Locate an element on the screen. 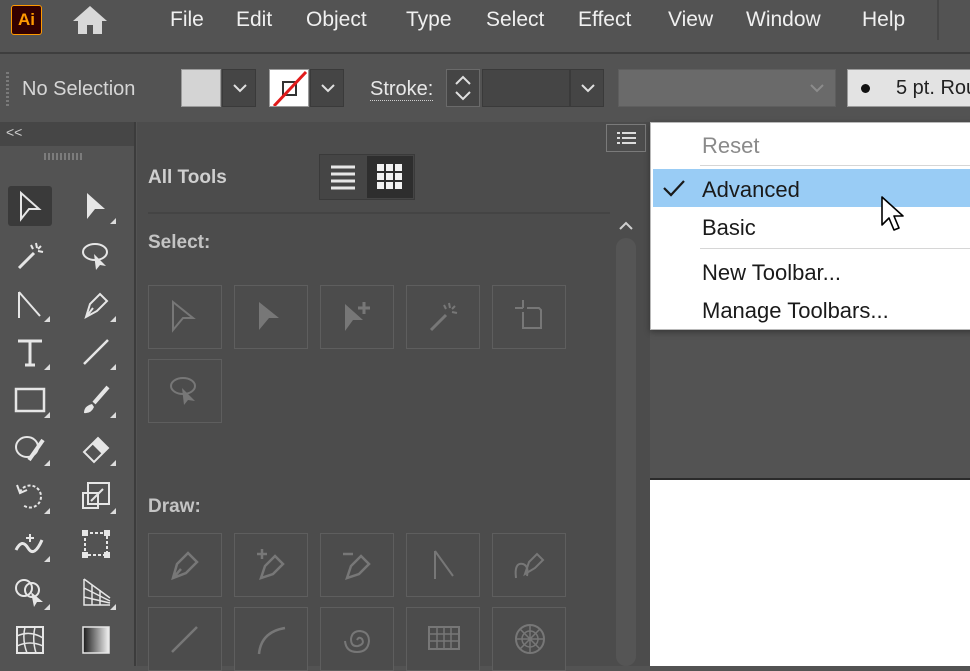 The image size is (970, 671). selection-tool is located at coordinates (30, 206).